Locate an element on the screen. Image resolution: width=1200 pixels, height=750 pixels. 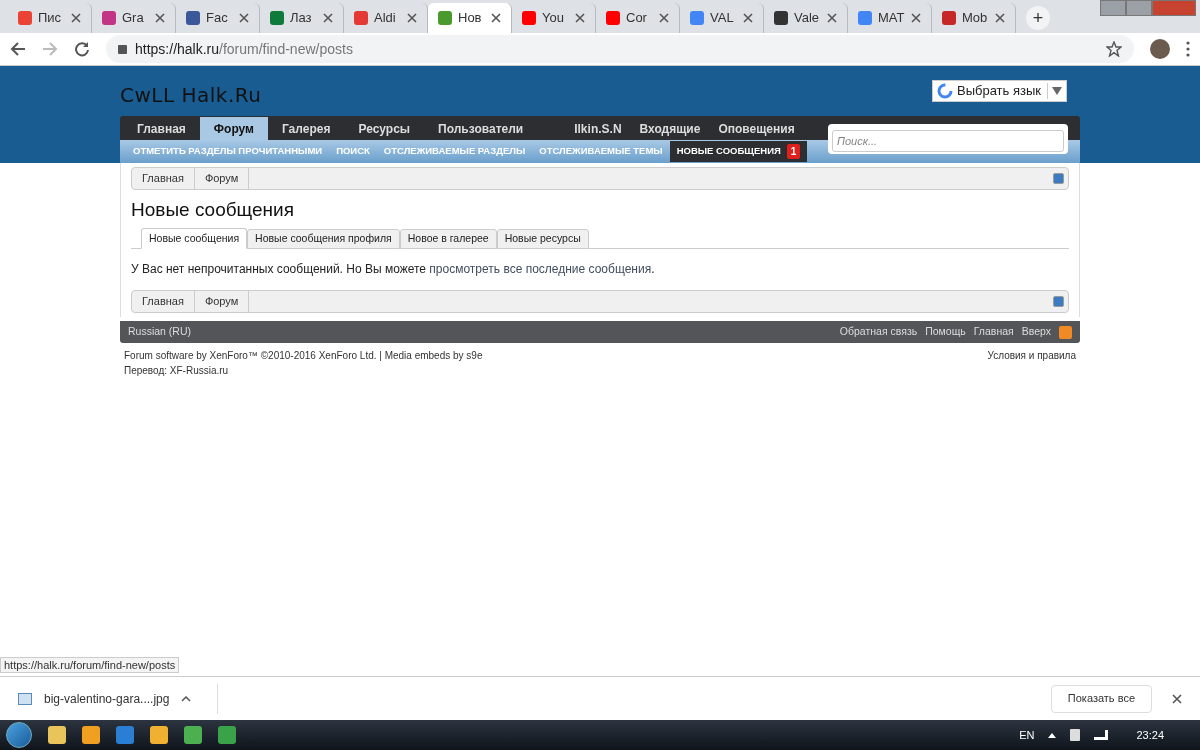
tab-title: Mob is located at coordinates (975, 18).